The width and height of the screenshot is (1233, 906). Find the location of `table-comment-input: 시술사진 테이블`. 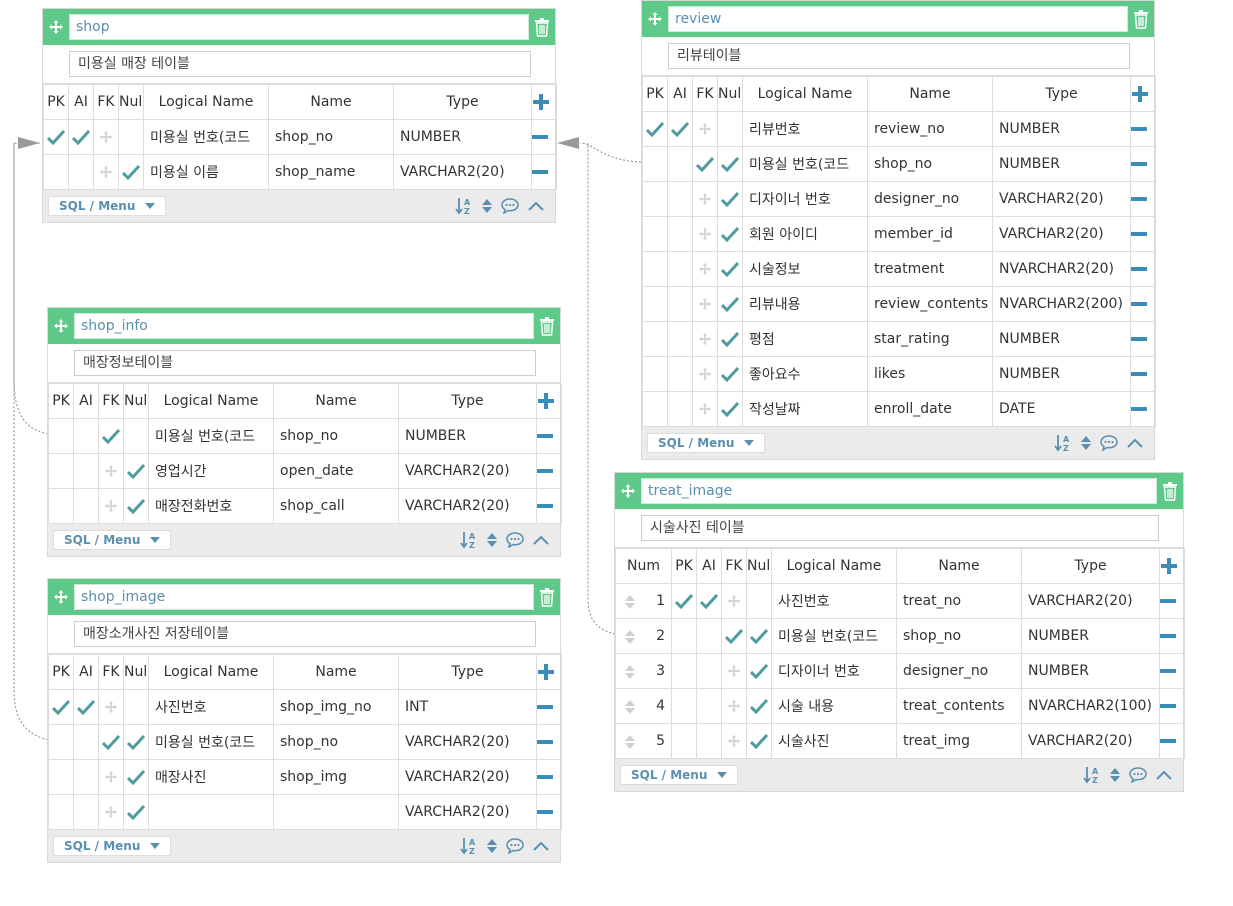

table-comment-input: 시술사진 테이블 is located at coordinates (900, 528).